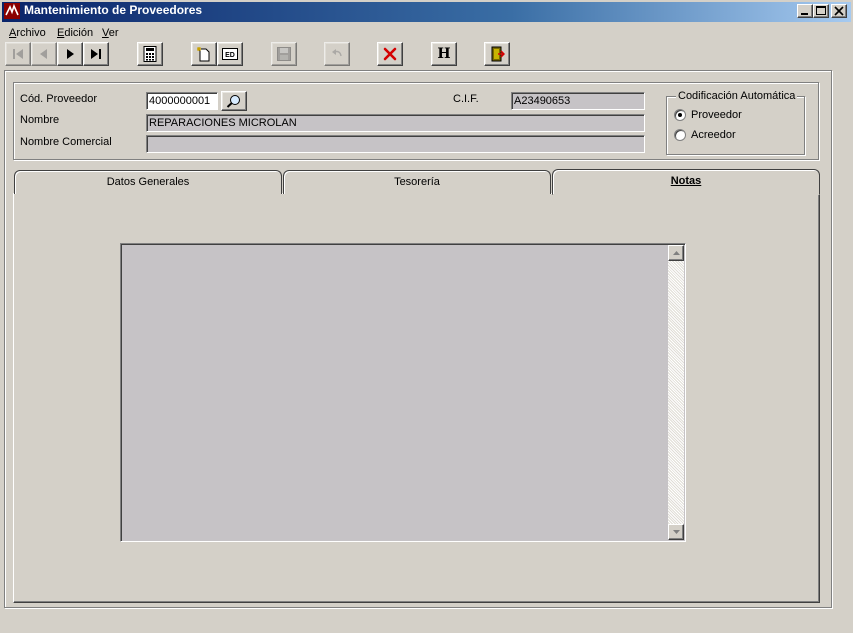 This screenshot has width=853, height=633. I want to click on notas-vertical-scrollbar, so click(676, 392).